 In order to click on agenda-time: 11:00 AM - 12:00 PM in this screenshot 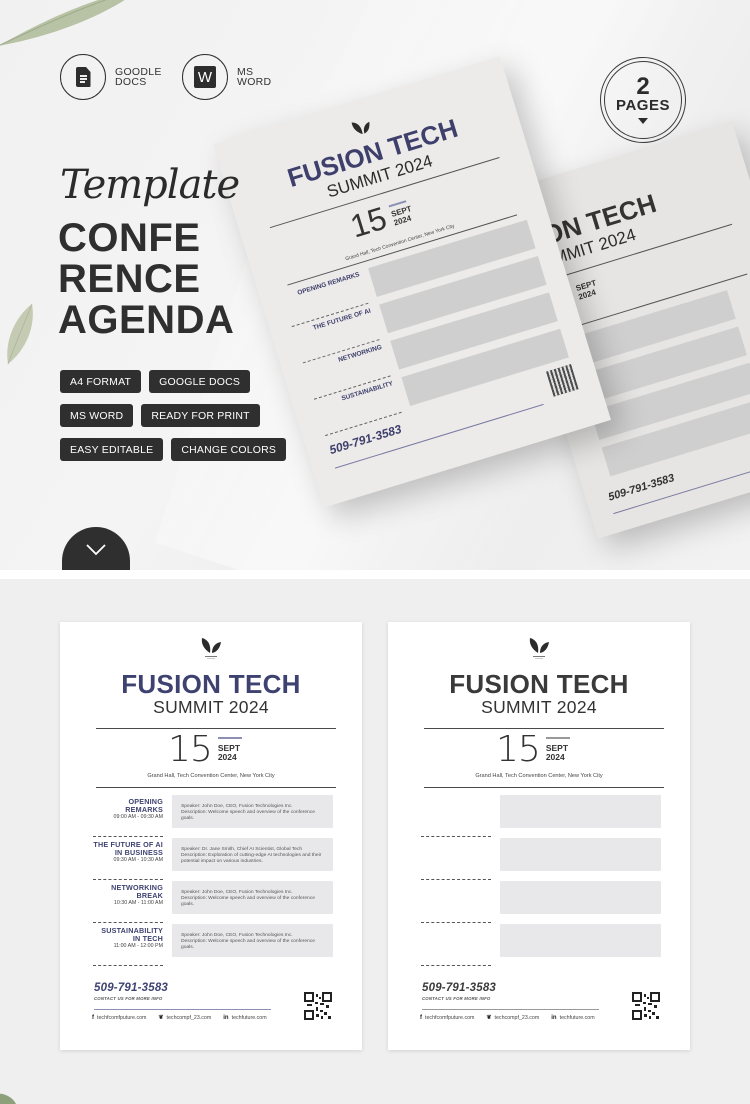, I will do `click(138, 946)`.